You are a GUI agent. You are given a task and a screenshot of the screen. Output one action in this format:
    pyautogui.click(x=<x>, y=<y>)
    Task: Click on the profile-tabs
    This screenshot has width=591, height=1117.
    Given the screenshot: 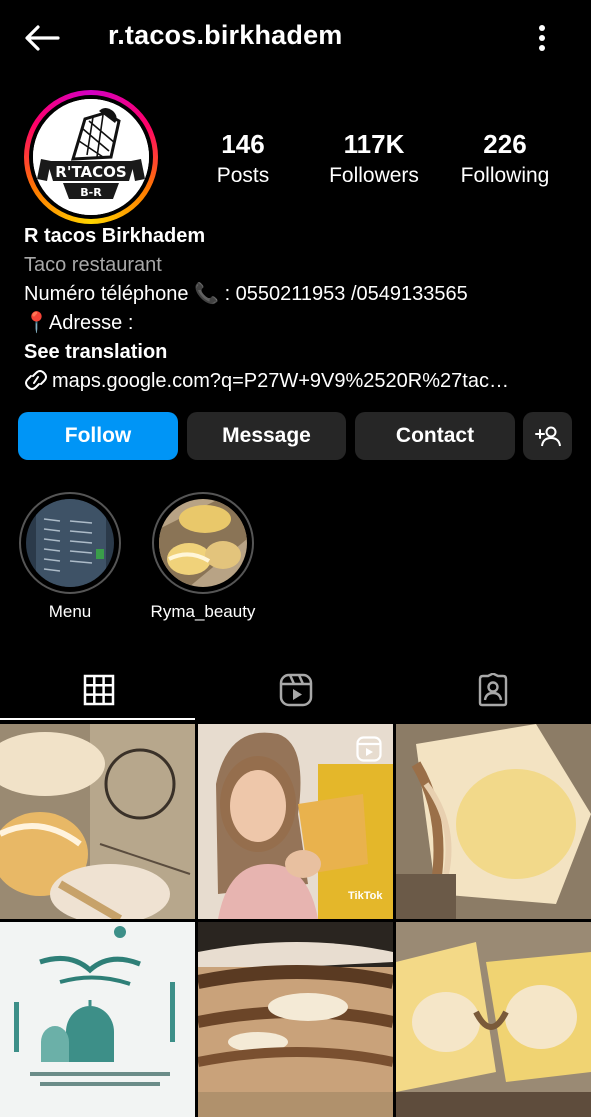 What is the action you would take?
    pyautogui.click(x=295, y=690)
    